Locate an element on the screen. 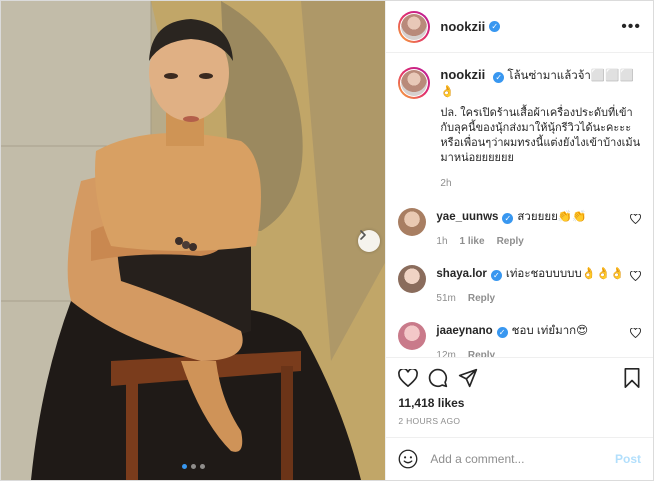 The height and width of the screenshot is (481, 654). post-header: nookzii ✓ ••• is located at coordinates (519, 27).